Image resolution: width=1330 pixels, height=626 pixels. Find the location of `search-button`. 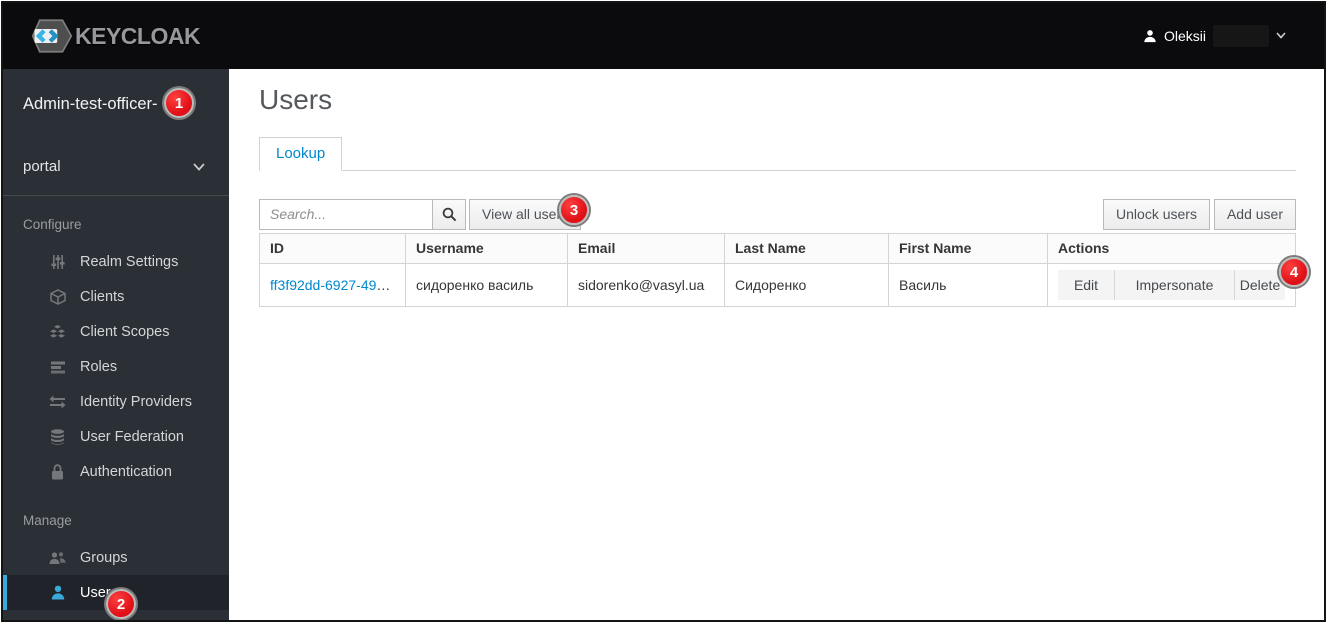

search-button is located at coordinates (449, 214).